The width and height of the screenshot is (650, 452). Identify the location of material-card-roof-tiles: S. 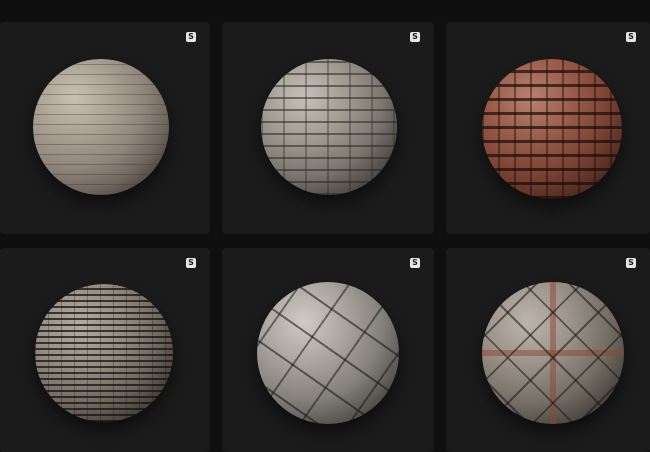
(548, 128).